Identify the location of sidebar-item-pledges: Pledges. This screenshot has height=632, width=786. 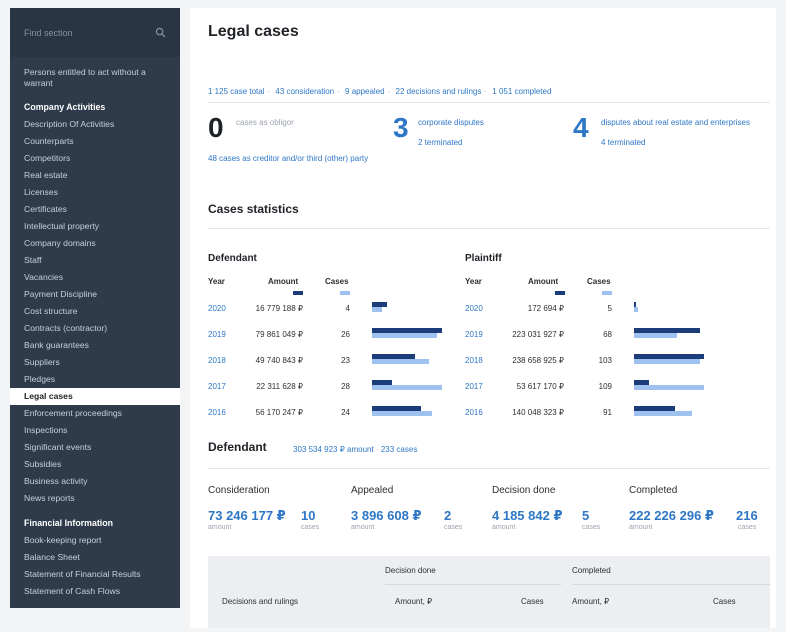
(95, 379).